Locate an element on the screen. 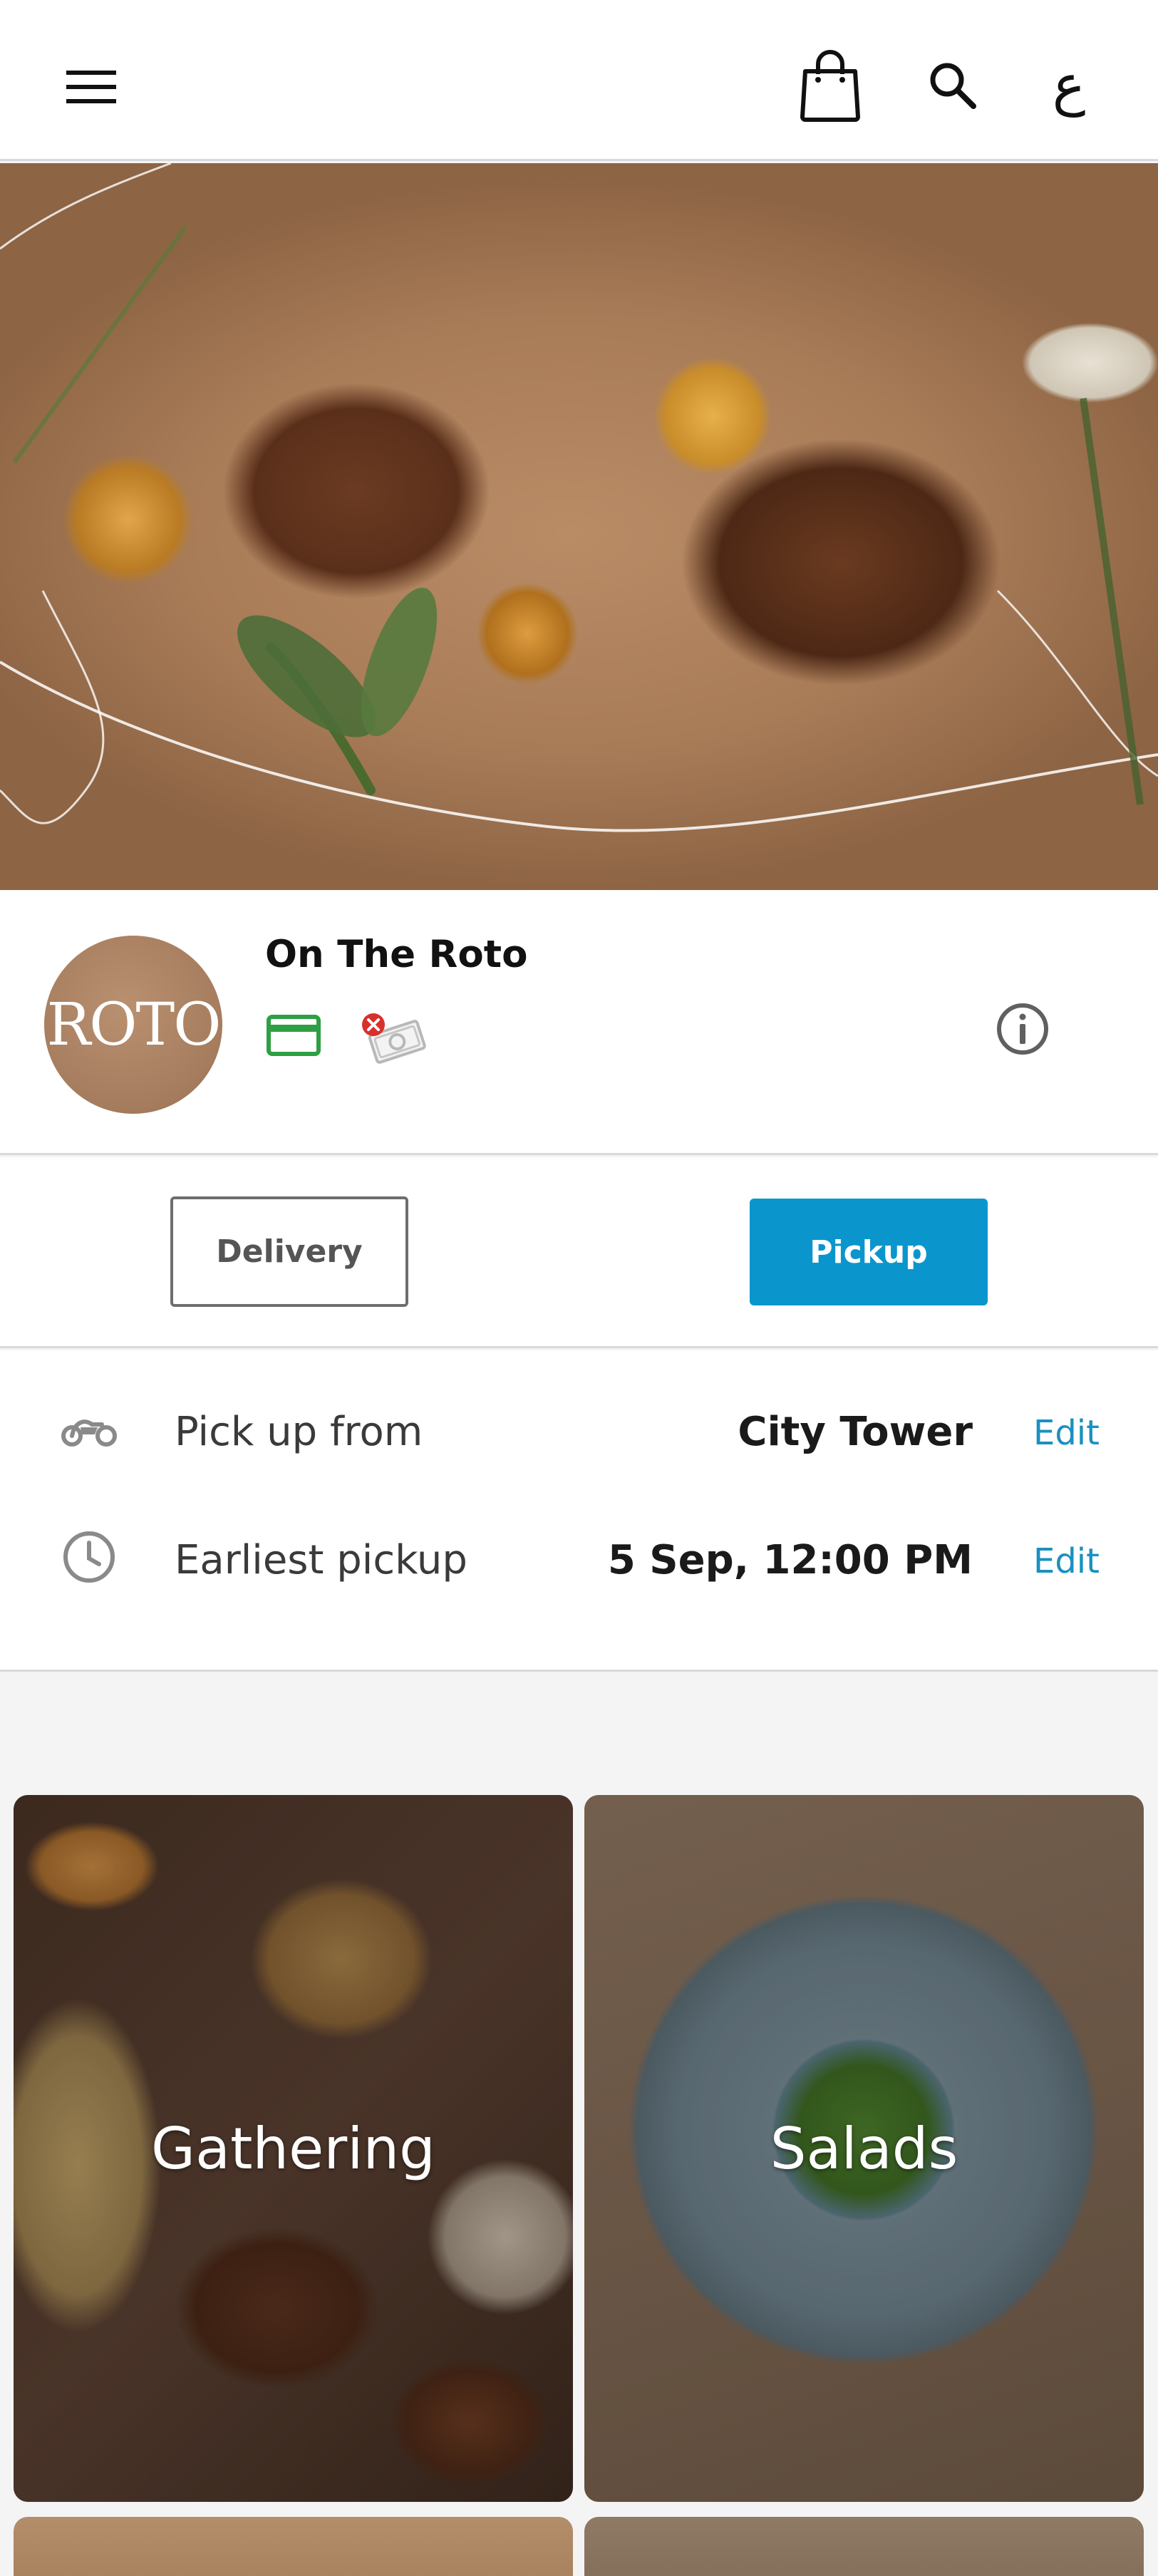 The image size is (1158, 2576). logo-text: ROTO is located at coordinates (134, 1024).